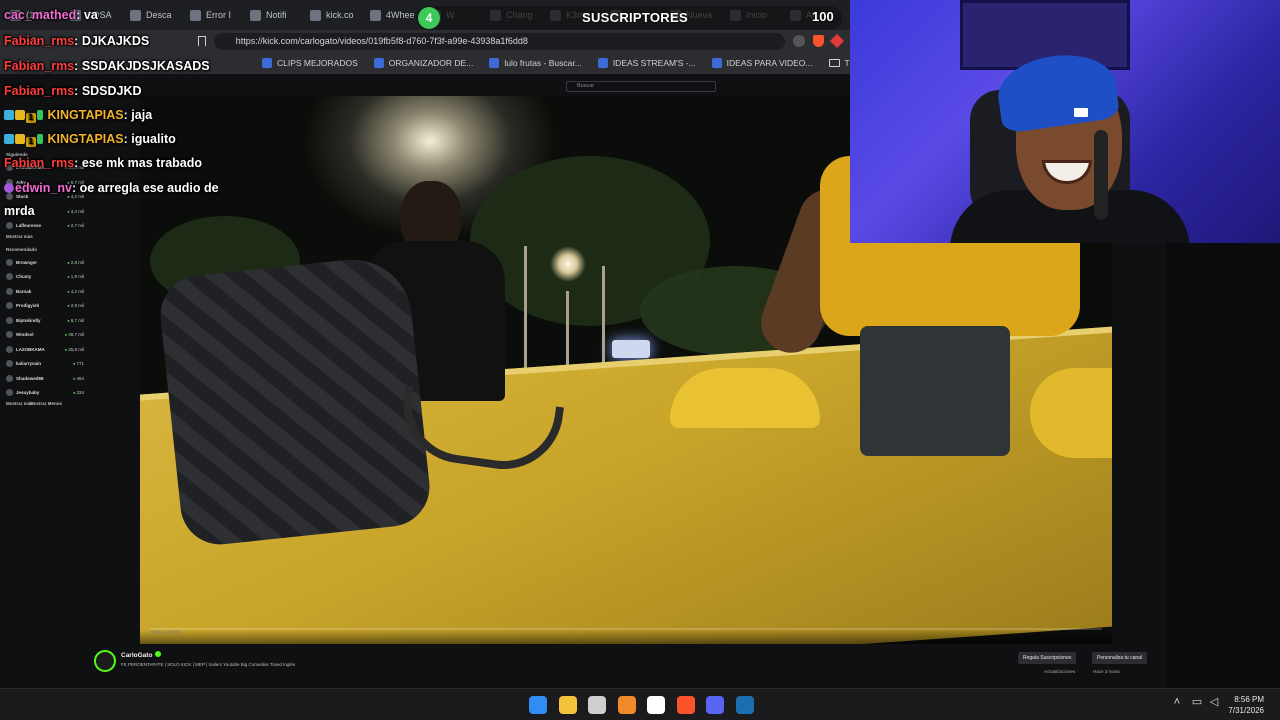 This screenshot has height=720, width=1280. I want to click on chat-message: 1 KINGTAPIAS: igualito, so click(90, 139).